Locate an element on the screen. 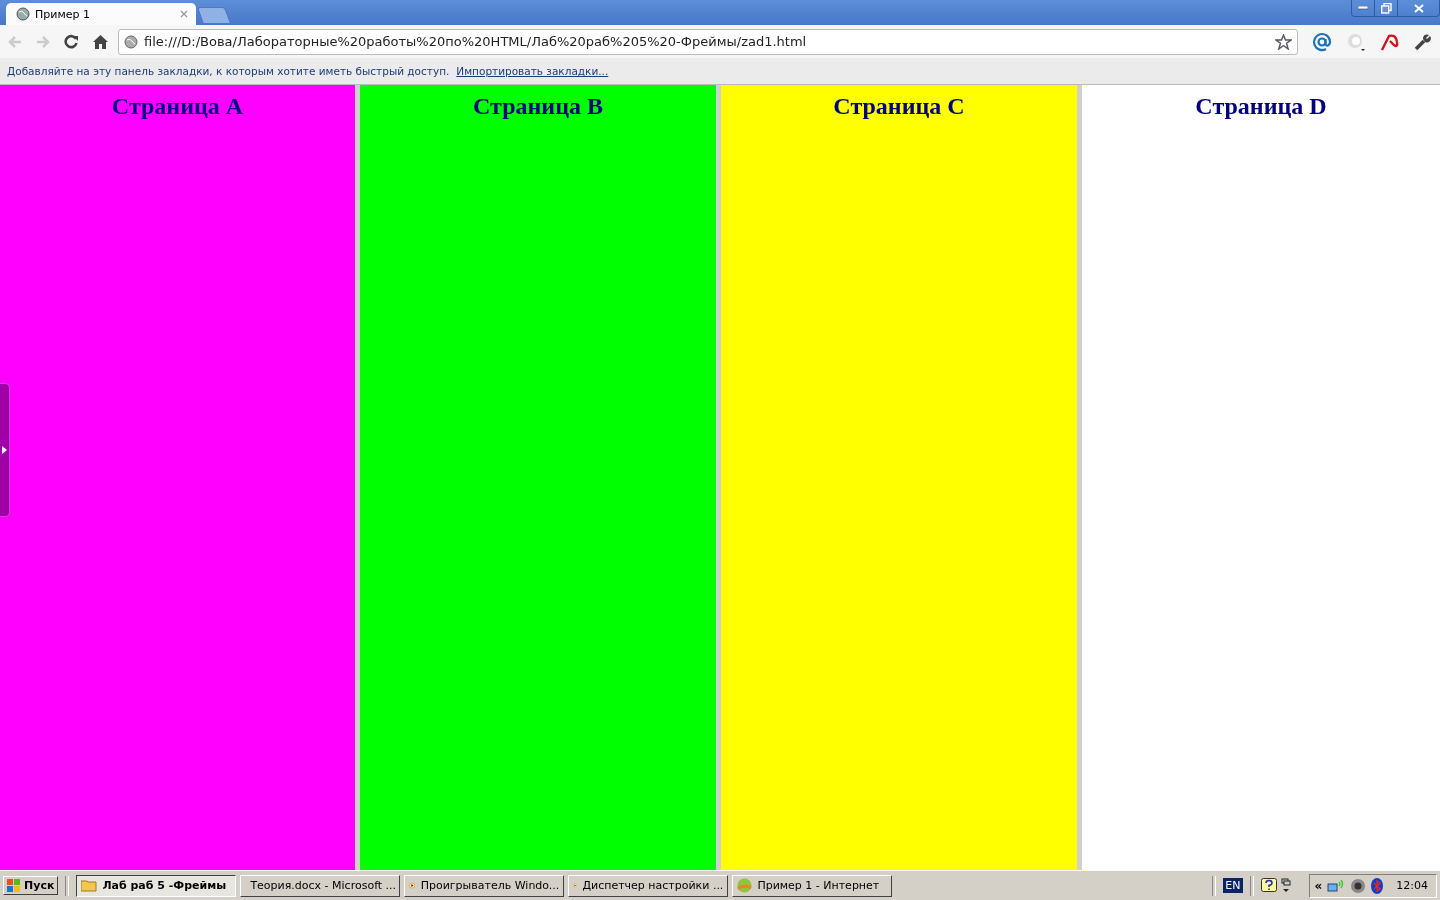 This screenshot has width=1440, height=900. page-heading: Страница B is located at coordinates (538, 106).